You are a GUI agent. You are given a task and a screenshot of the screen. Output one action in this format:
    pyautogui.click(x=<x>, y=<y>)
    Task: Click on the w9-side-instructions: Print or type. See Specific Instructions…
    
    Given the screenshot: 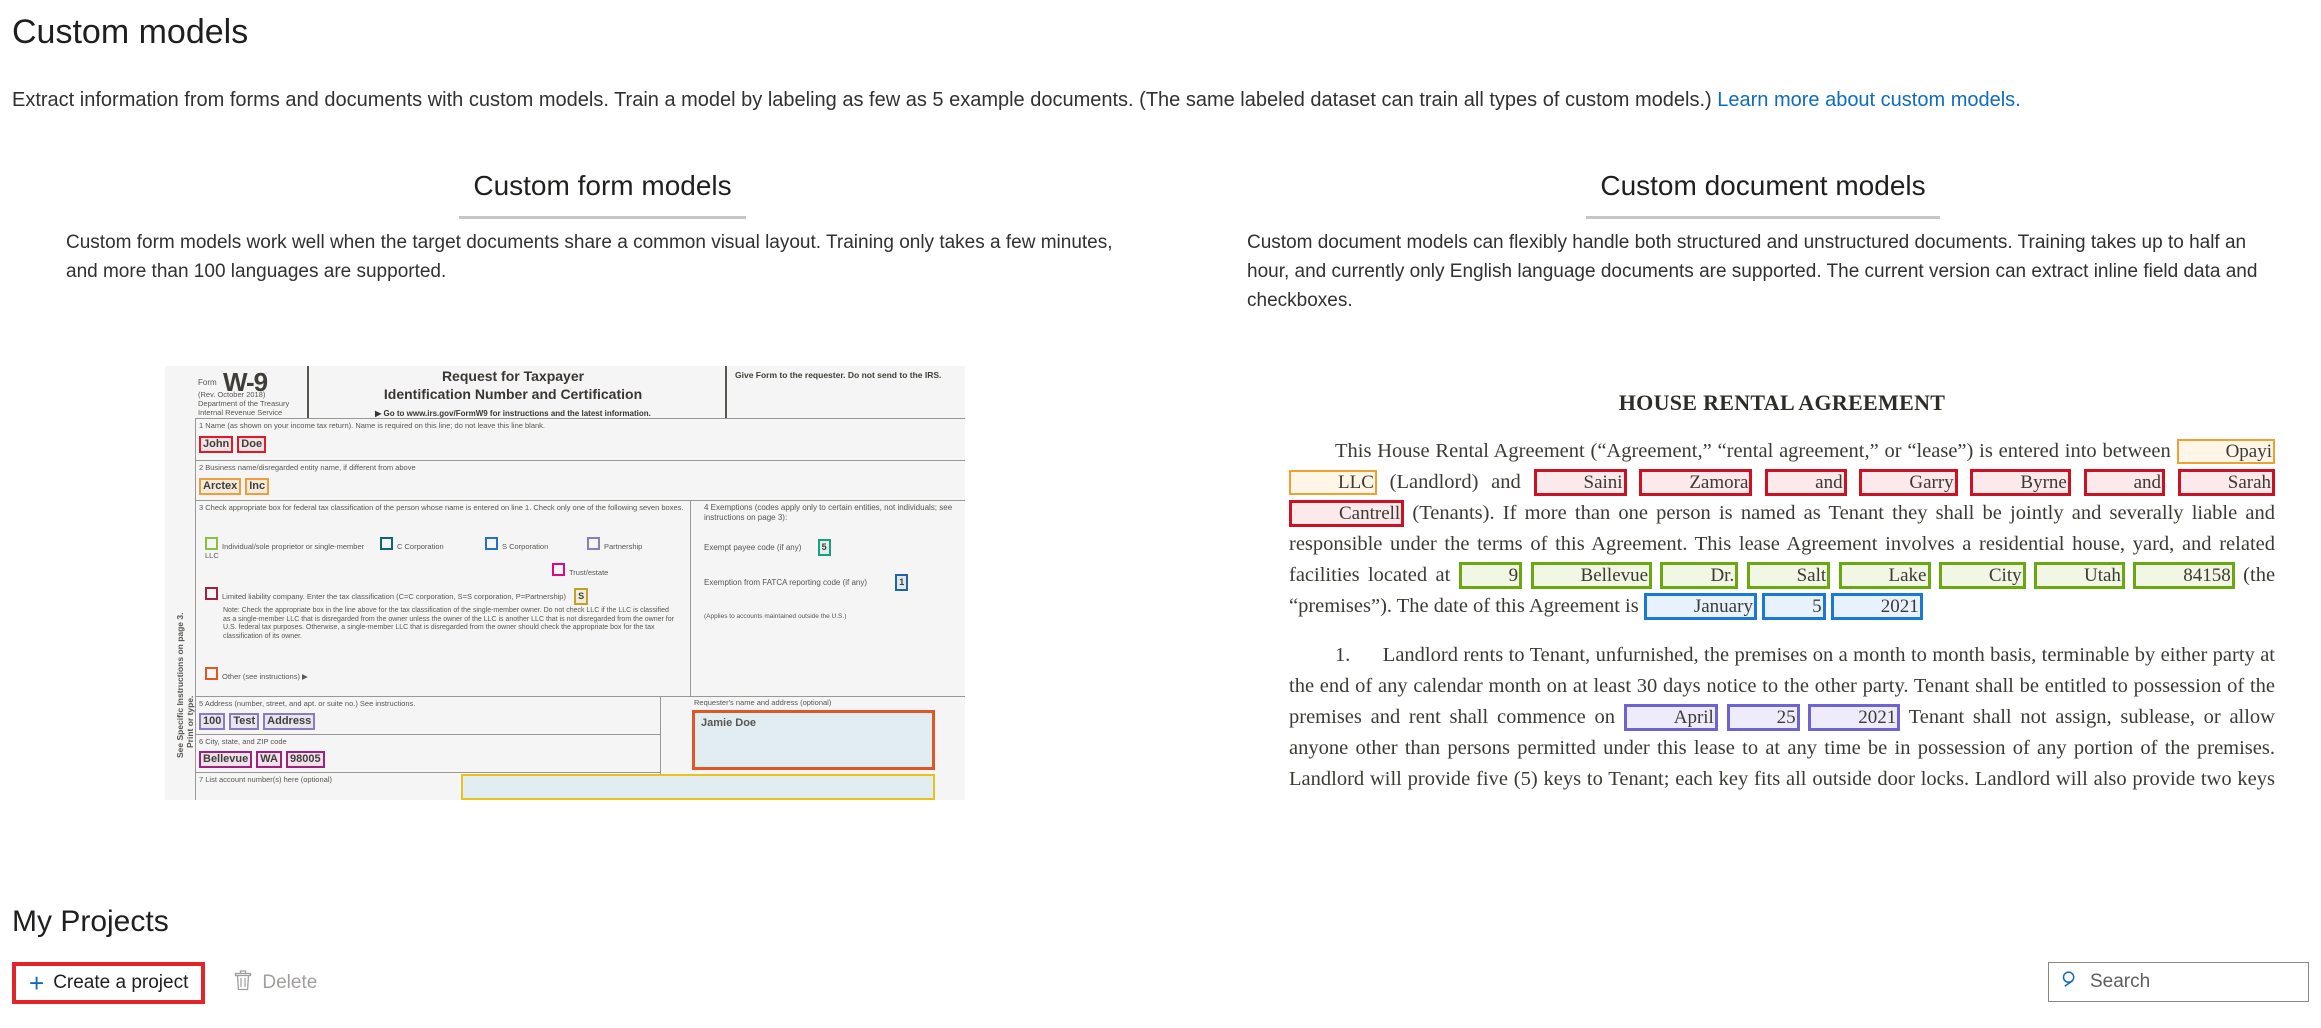 What is the action you would take?
    pyautogui.click(x=180, y=609)
    